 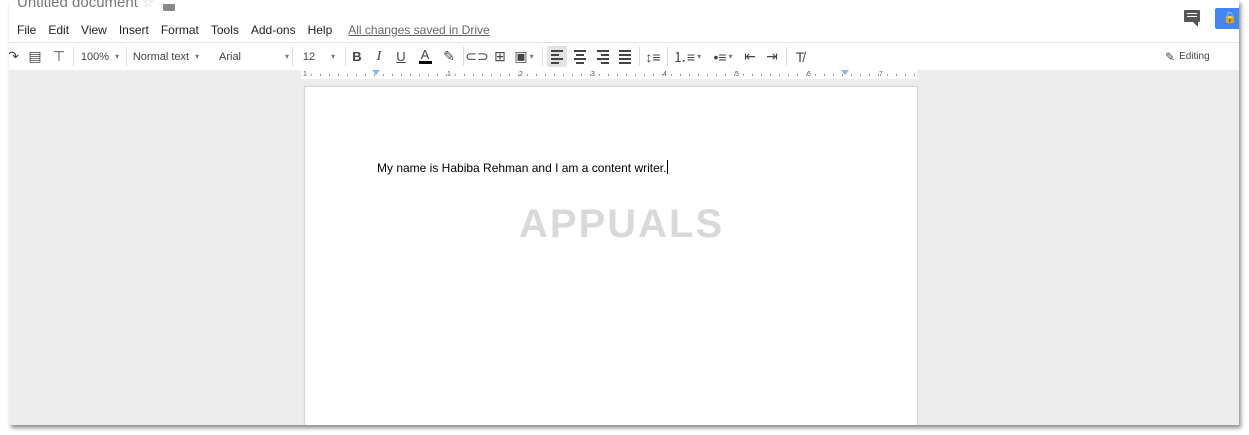 I want to click on star-icon: ☆, so click(x=148, y=5).